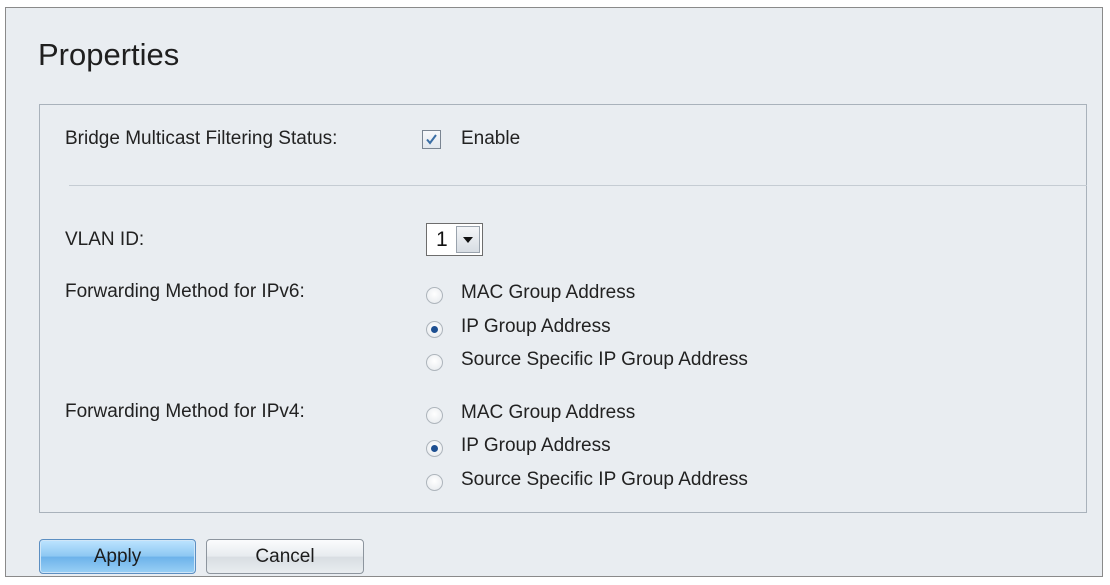 Image resolution: width=1110 pixels, height=585 pixels. Describe the element at coordinates (536, 445) in the screenshot. I see `ipv4-ip-group-label: IP Group Address` at that location.